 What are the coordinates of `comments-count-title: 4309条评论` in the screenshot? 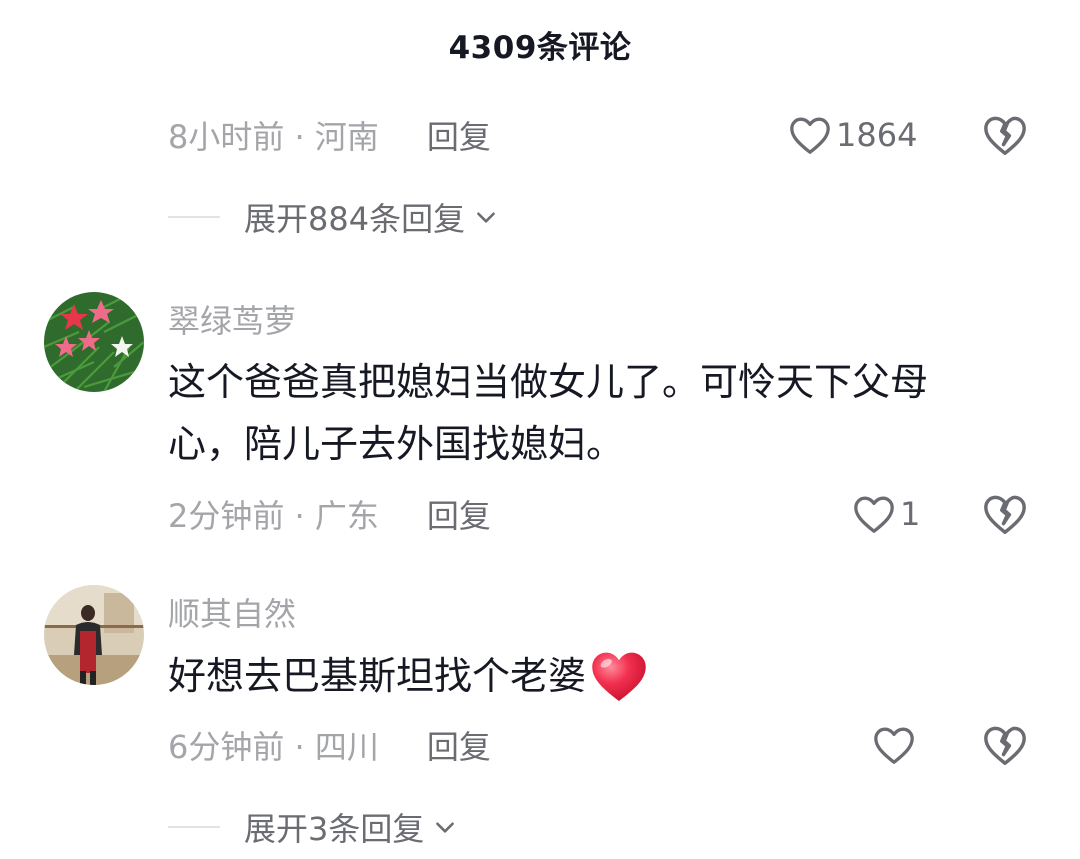 It's located at (540, 48).